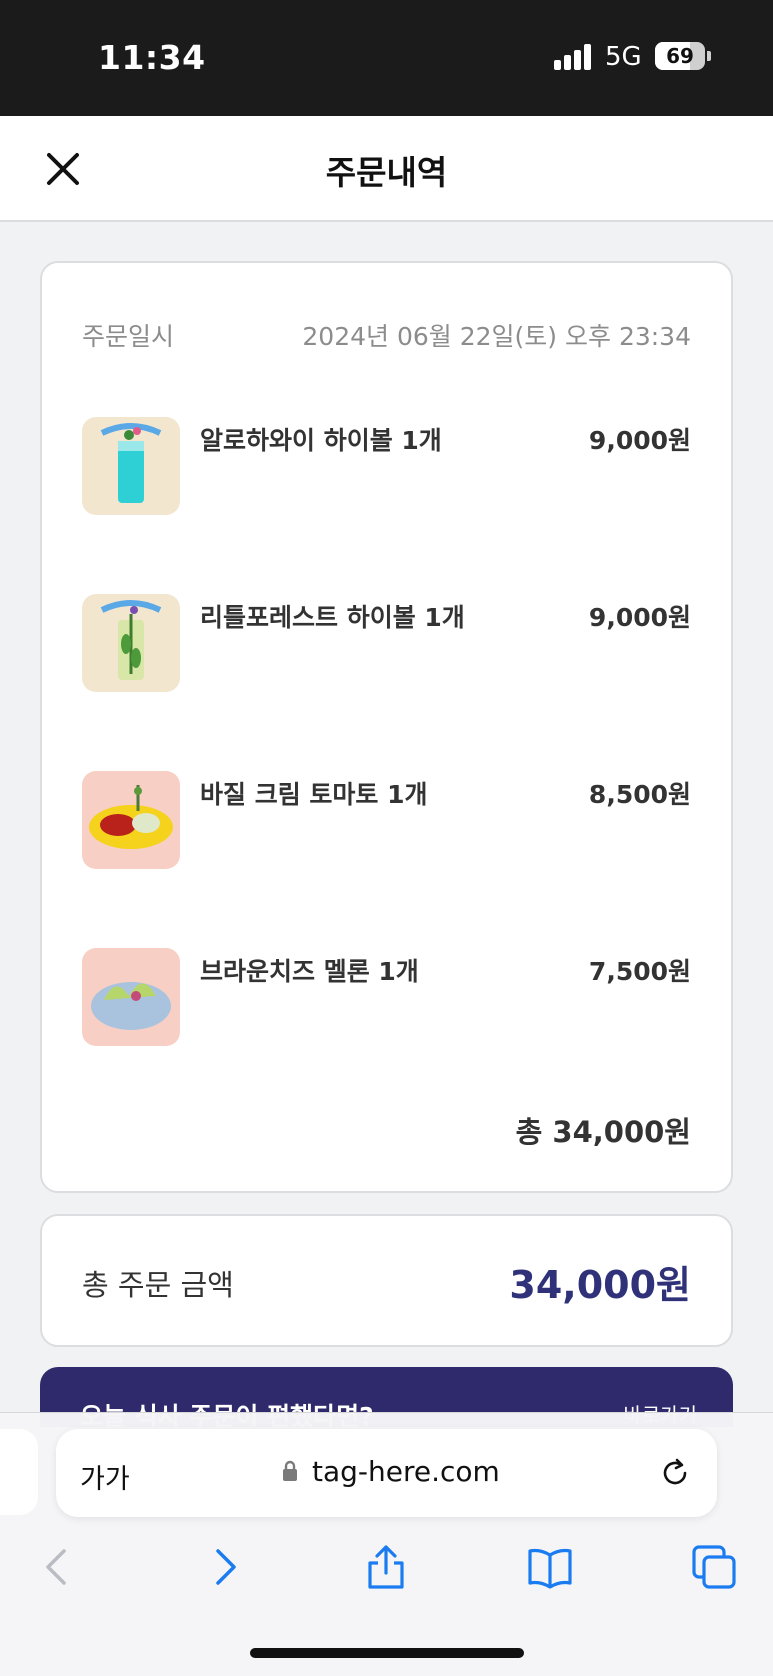 This screenshot has width=773, height=1676. I want to click on status-time: 11:34, so click(152, 57).